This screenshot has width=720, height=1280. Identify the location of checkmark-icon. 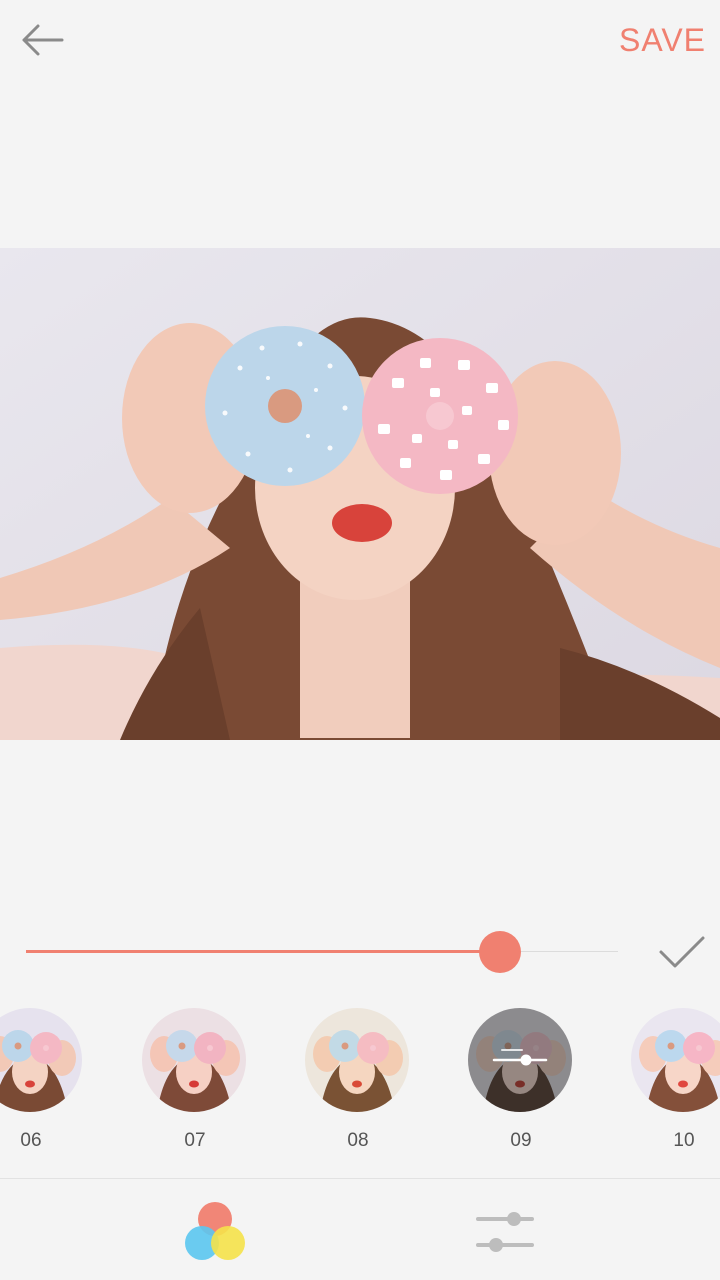
(682, 952).